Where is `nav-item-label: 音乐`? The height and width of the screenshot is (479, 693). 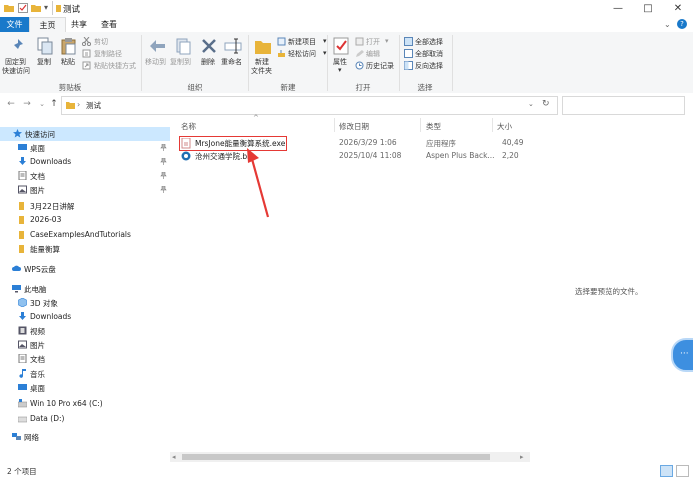
nav-item-label: 音乐 is located at coordinates (37, 374).